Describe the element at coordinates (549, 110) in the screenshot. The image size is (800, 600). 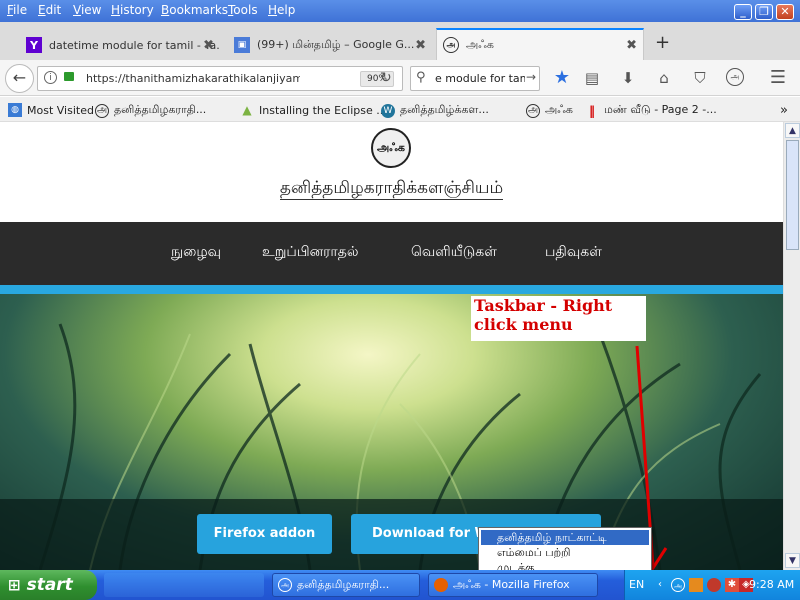
I see `bookmark-akka: அ அஃக` at that location.